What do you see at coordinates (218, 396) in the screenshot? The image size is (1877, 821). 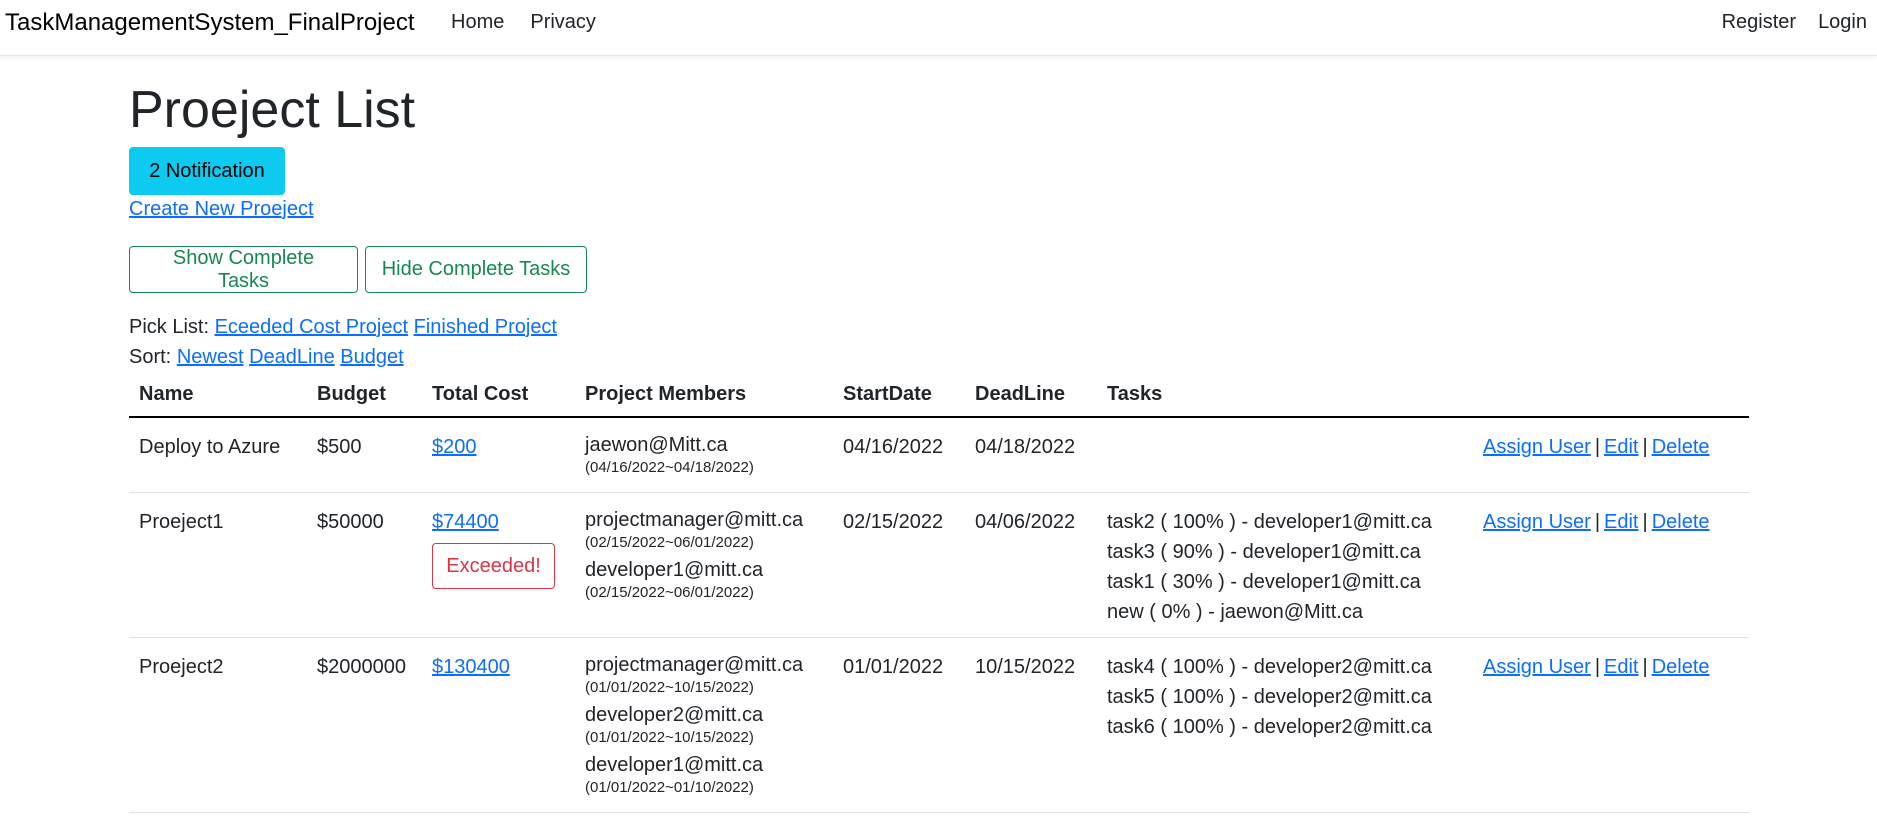 I see `header-name: Name` at bounding box center [218, 396].